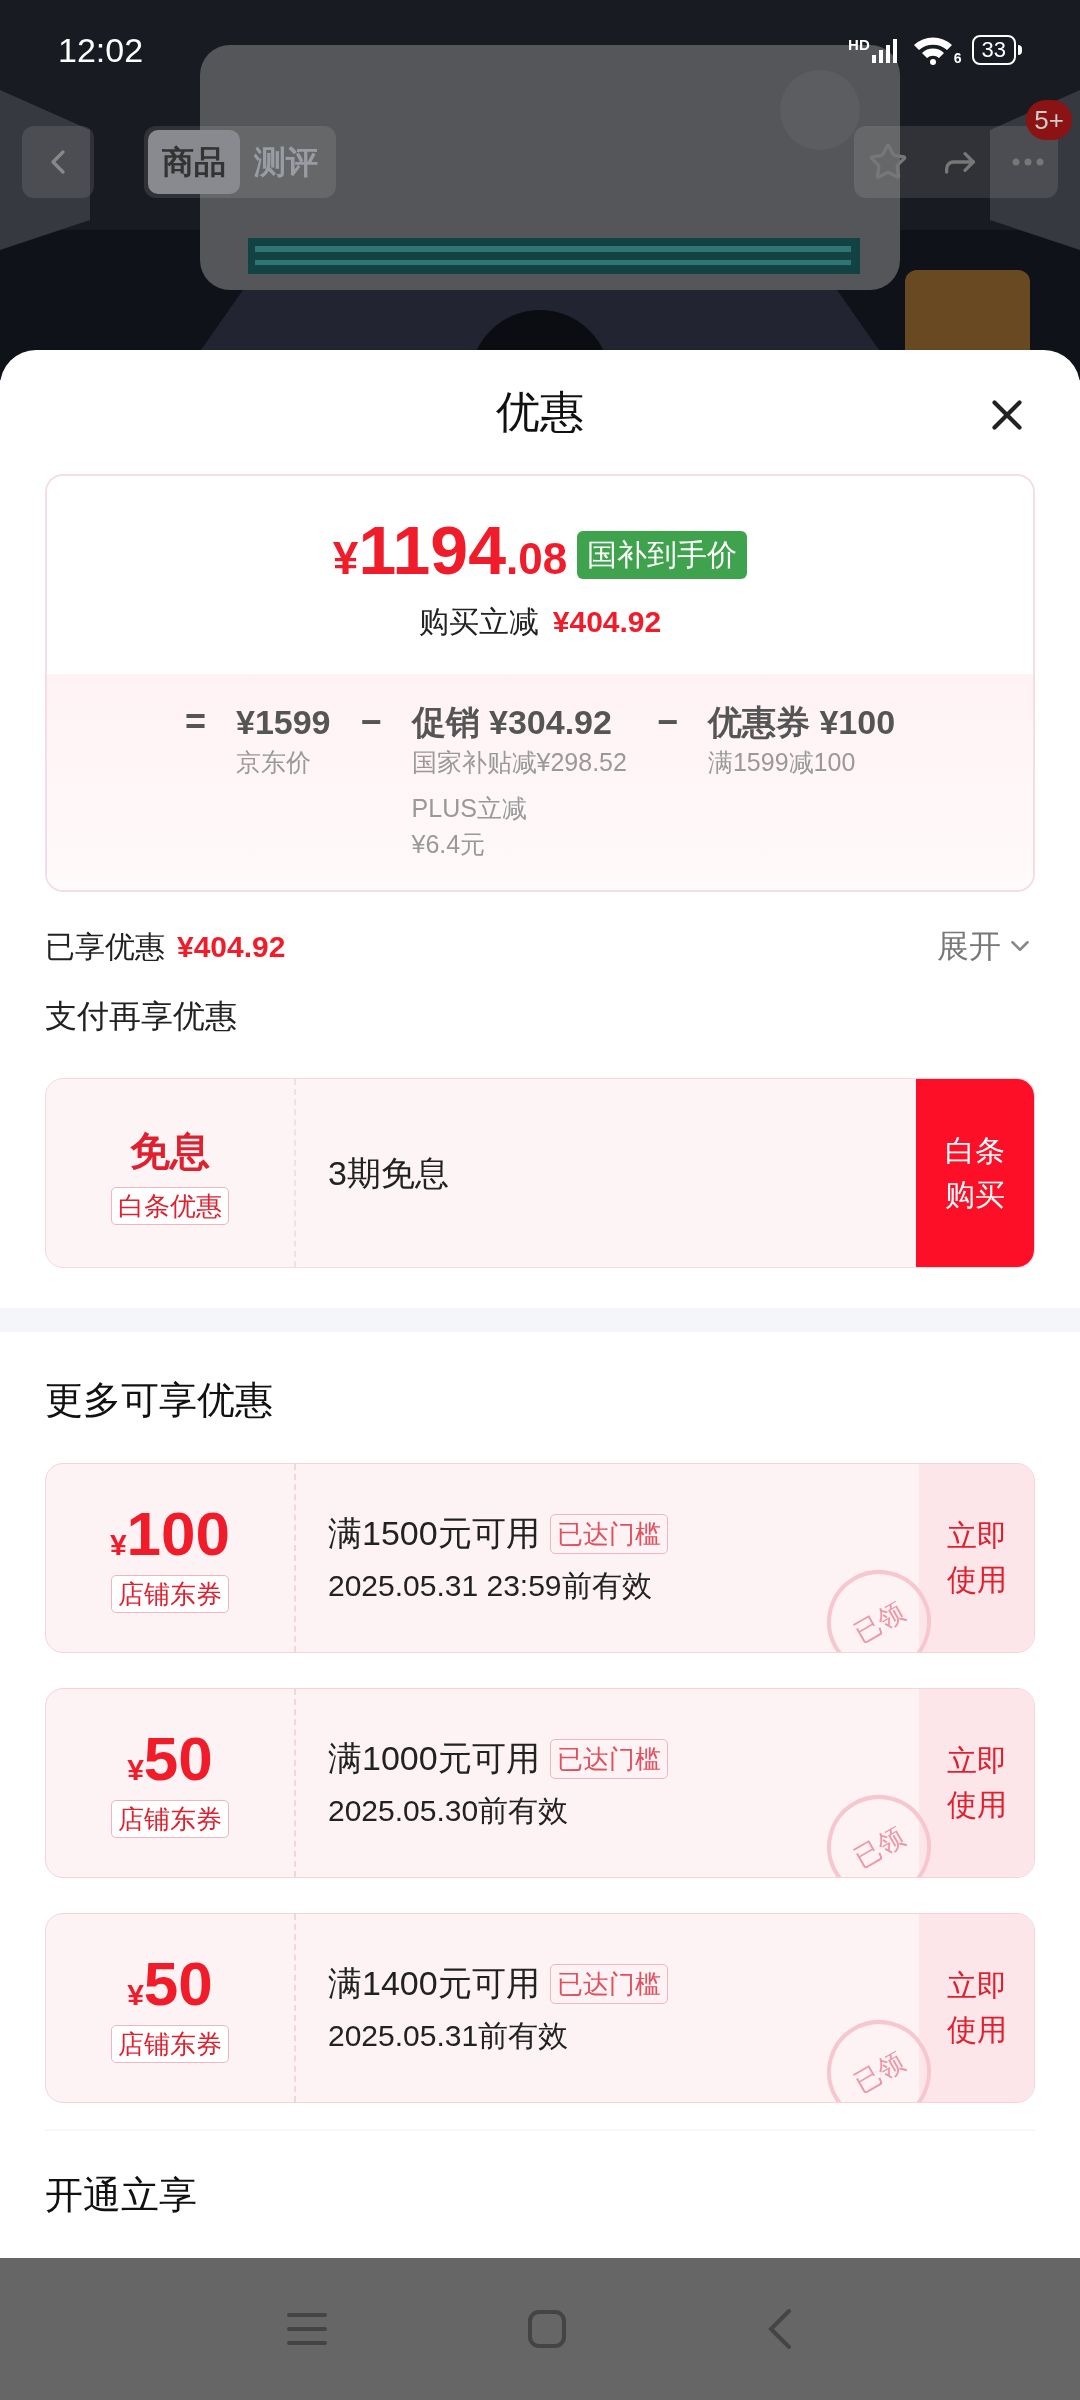  What do you see at coordinates (194, 162) in the screenshot?
I see `tab: 商品` at bounding box center [194, 162].